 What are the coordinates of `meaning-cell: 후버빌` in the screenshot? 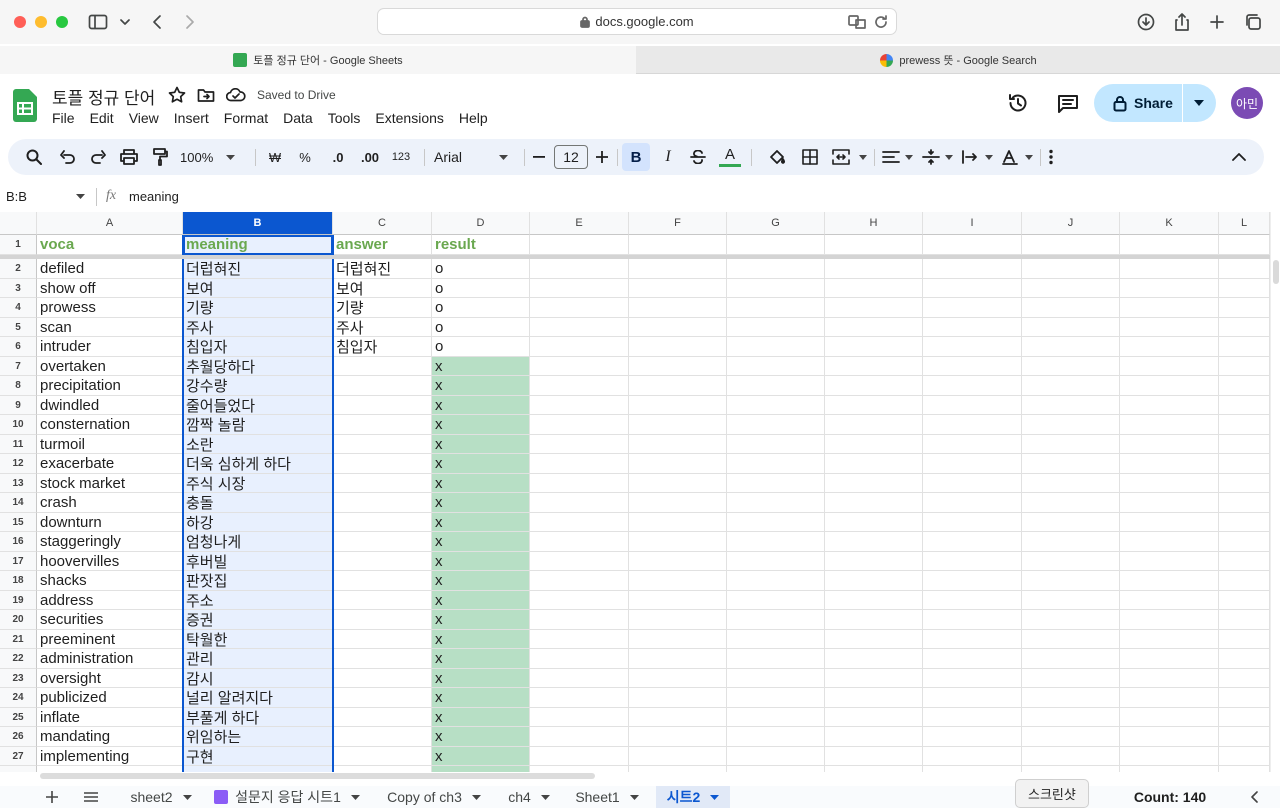 It's located at (258, 561).